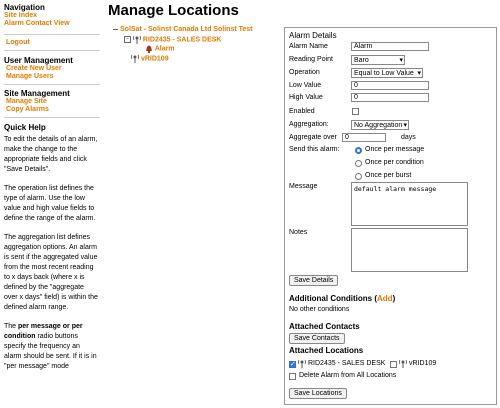 Image resolution: width=500 pixels, height=408 pixels. Describe the element at coordinates (378, 60) in the screenshot. I see `reading-point-select: Baro` at that location.